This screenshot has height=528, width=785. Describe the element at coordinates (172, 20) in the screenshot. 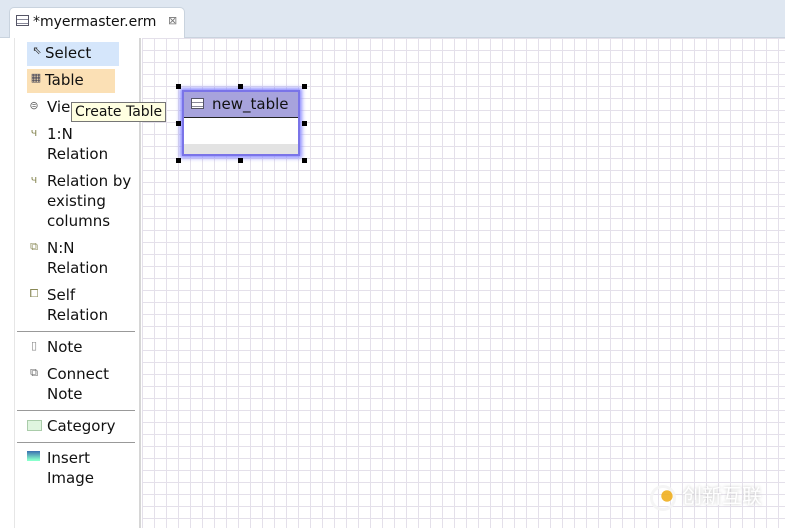

I see `close-icon: ⊠` at that location.